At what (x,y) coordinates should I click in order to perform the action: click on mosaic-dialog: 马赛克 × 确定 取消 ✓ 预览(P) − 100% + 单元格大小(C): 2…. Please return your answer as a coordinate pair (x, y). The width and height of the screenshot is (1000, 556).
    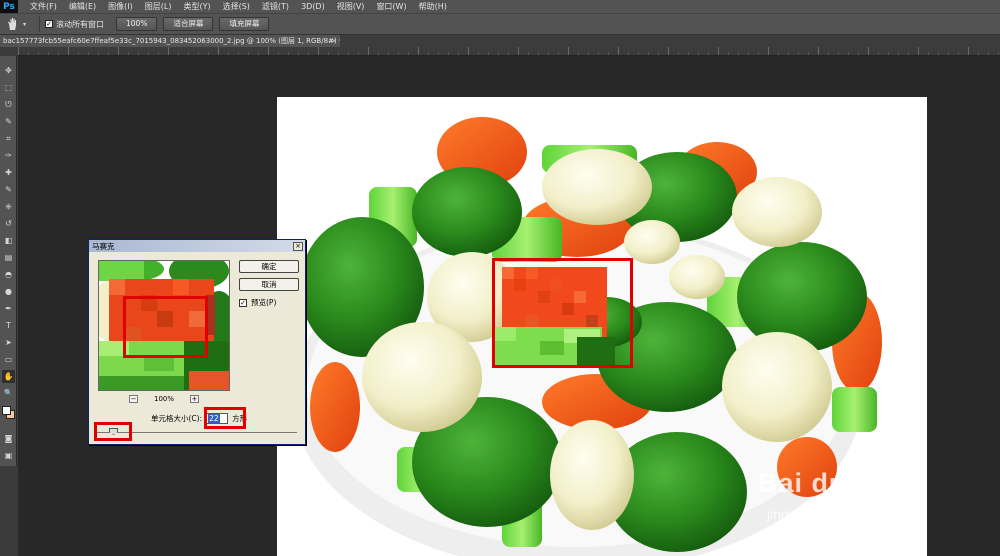
    Looking at the image, I should click on (197, 342).